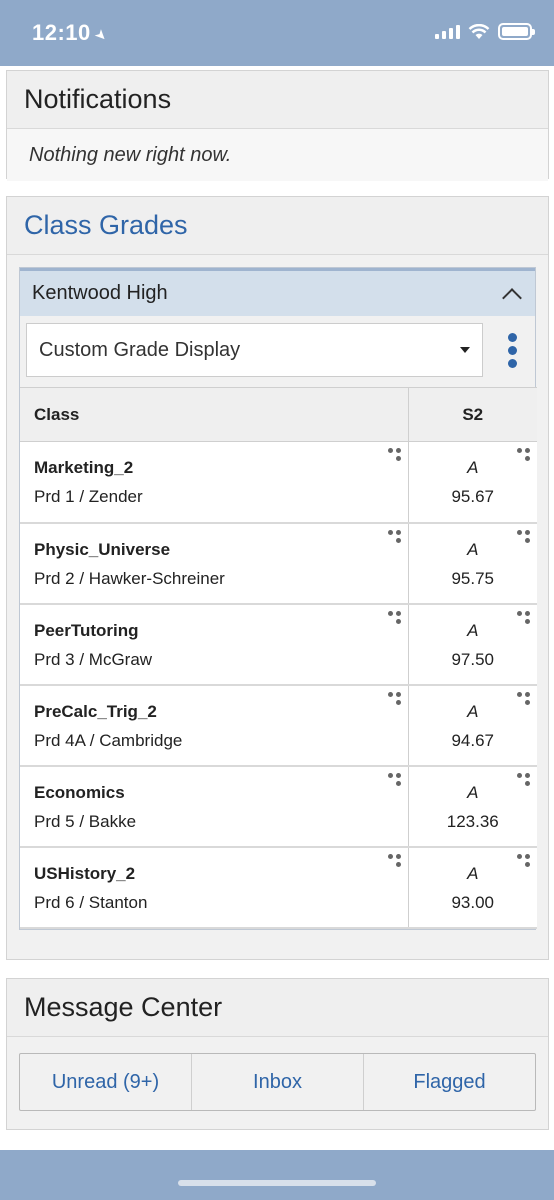  What do you see at coordinates (512, 350) in the screenshot?
I see `vertical-dots-icon` at bounding box center [512, 350].